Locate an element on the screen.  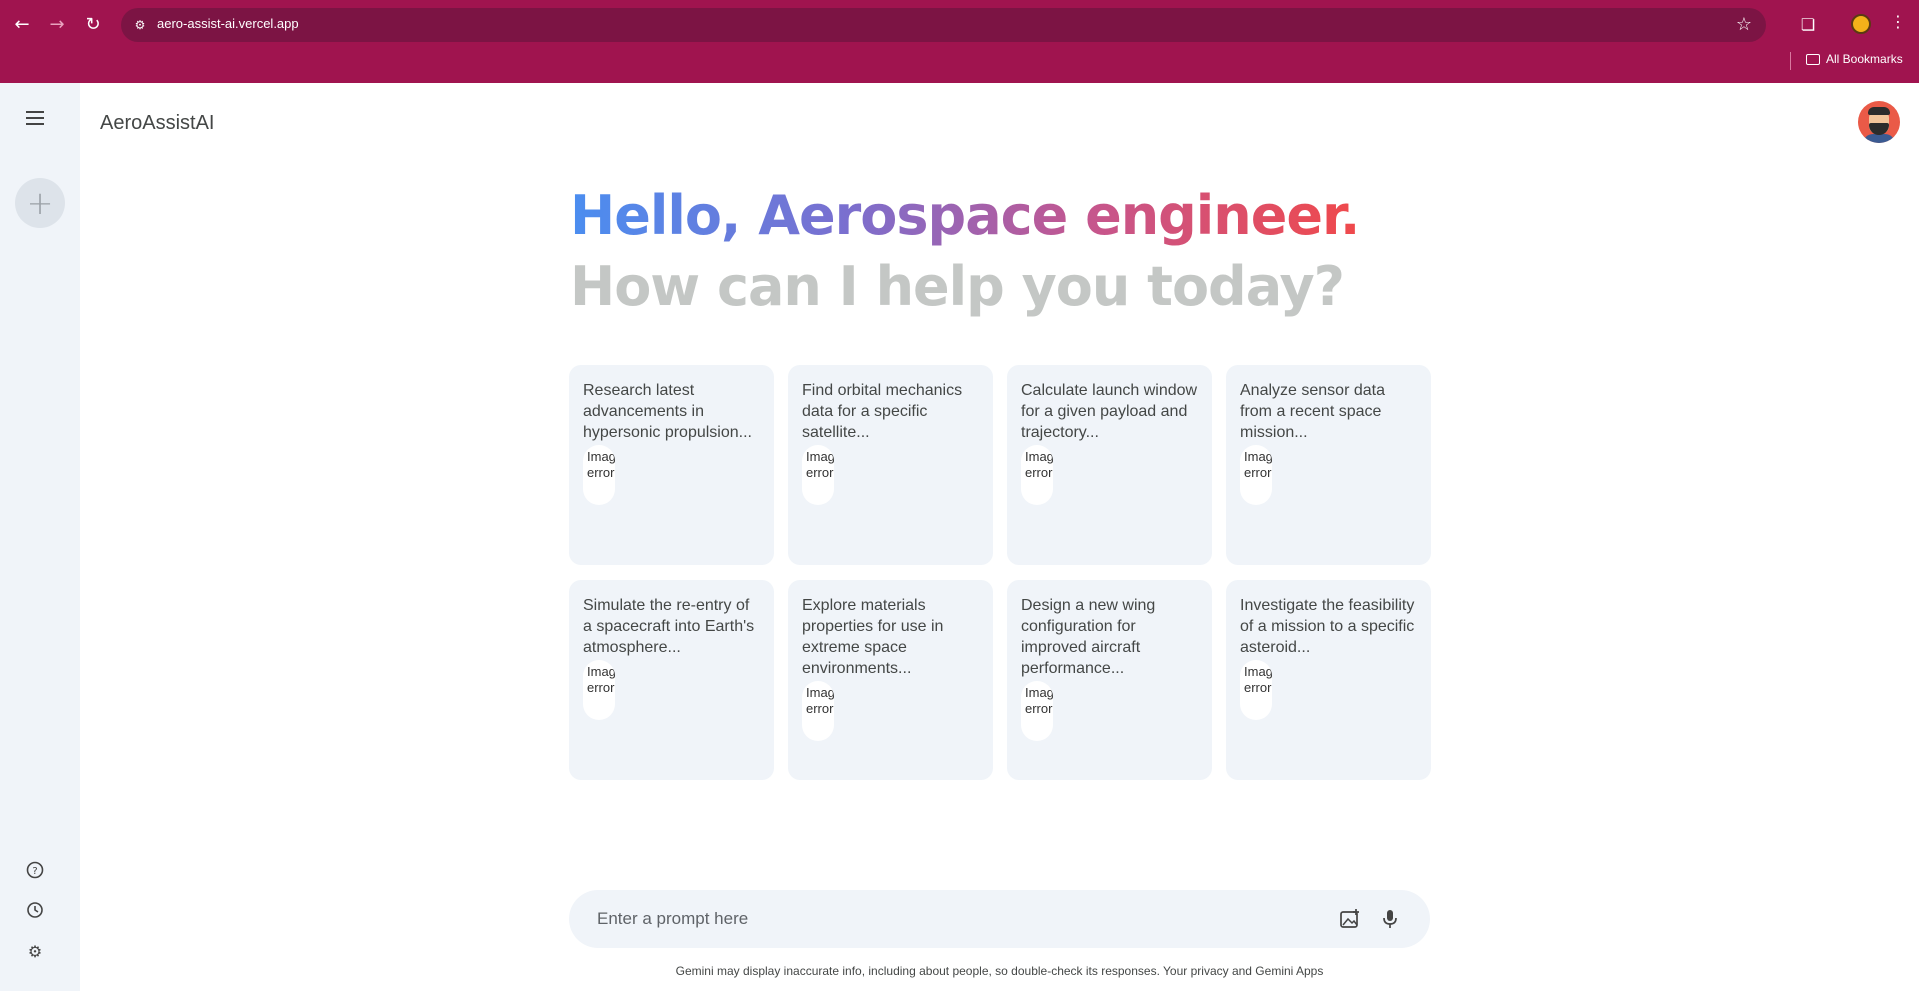
app-title: AeroAssistAI is located at coordinates (157, 123).